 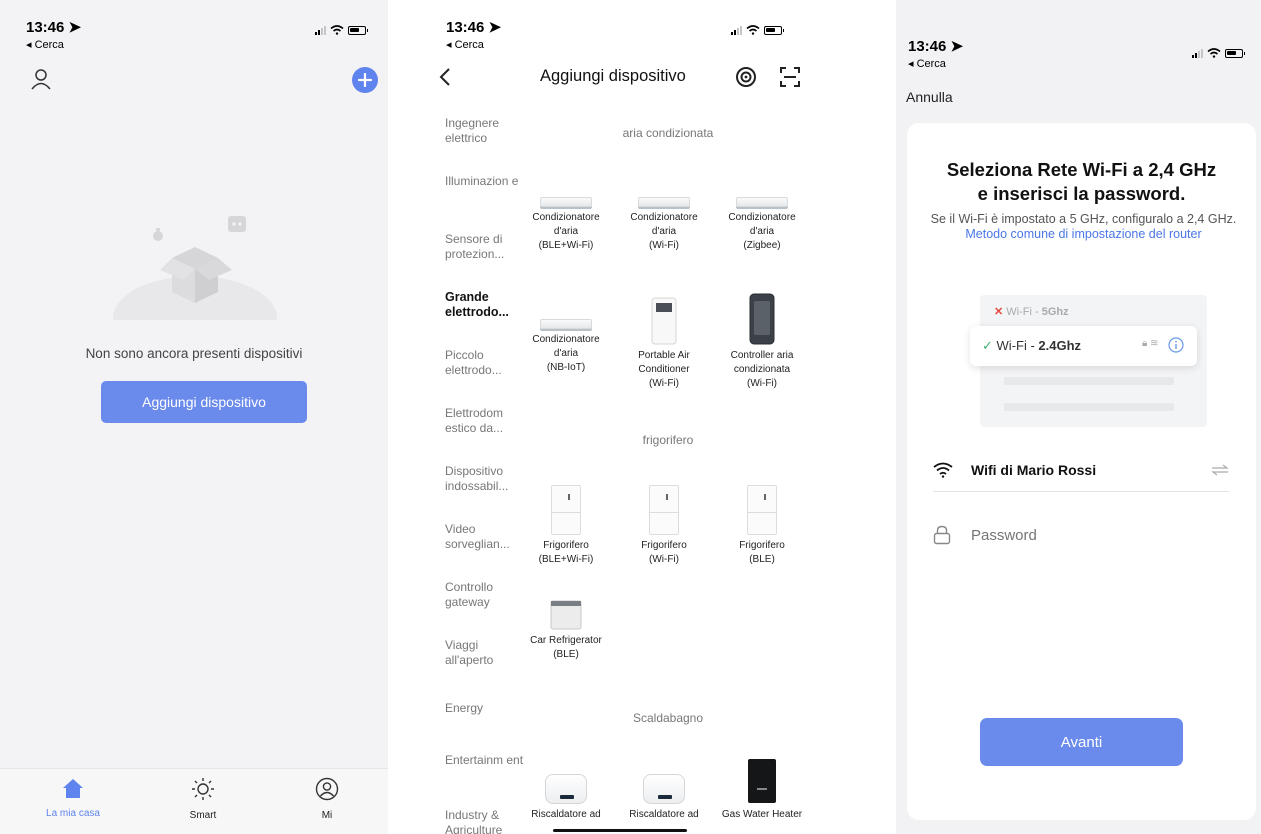 What do you see at coordinates (566, 814) in the screenshot?
I see `device-label: Riscaldatore ad` at bounding box center [566, 814].